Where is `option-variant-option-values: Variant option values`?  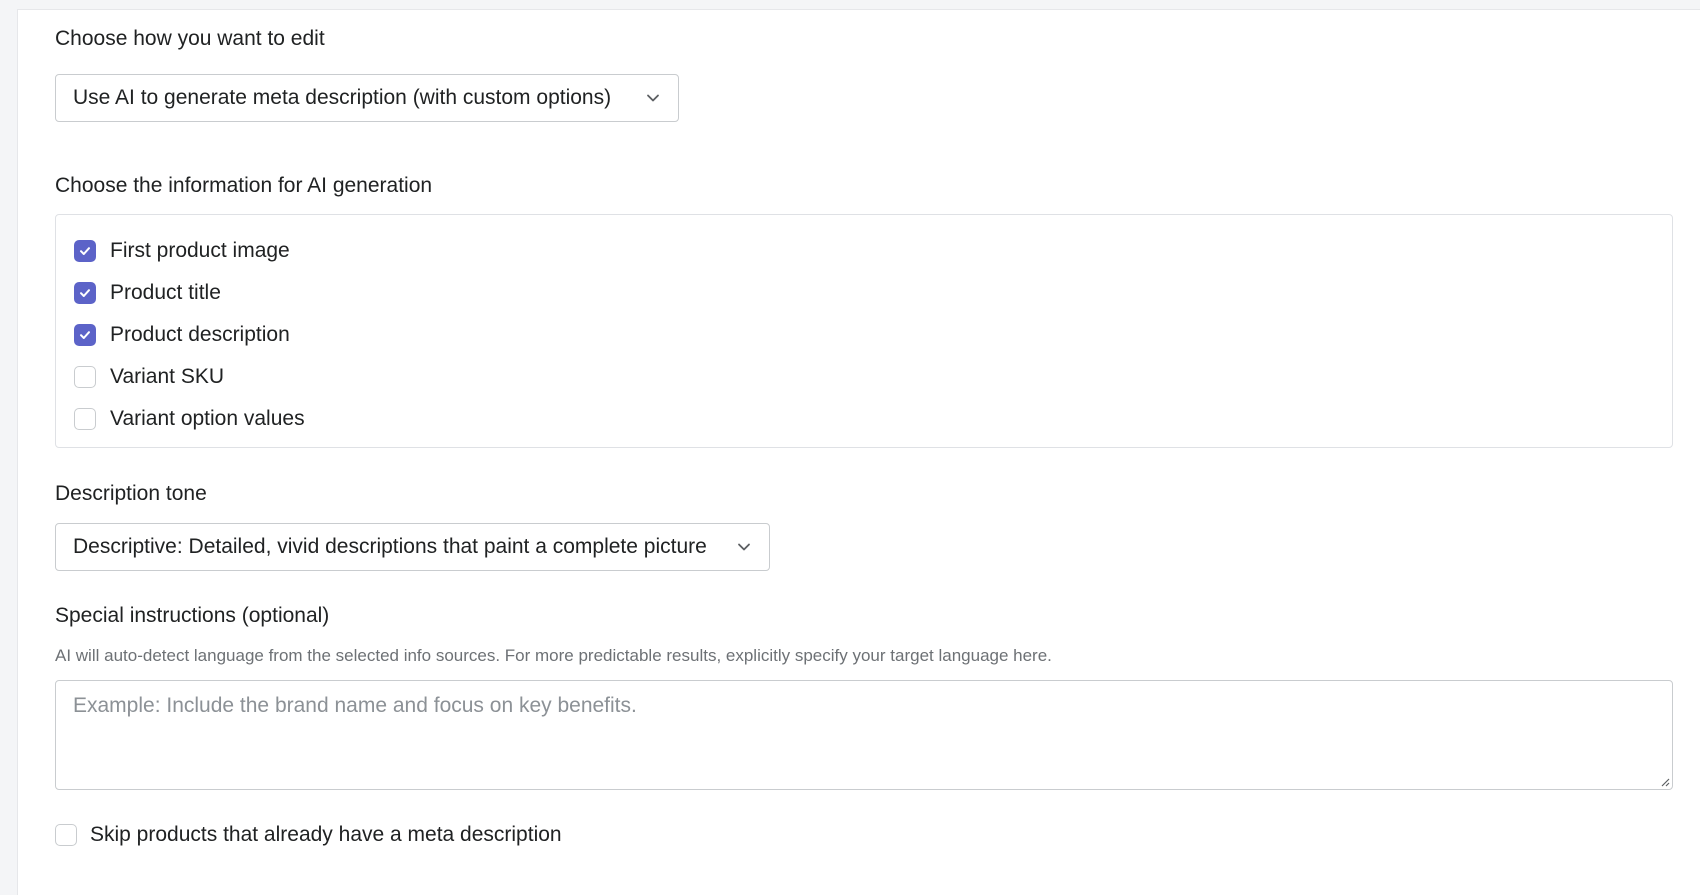 option-variant-option-values: Variant option values is located at coordinates (189, 419).